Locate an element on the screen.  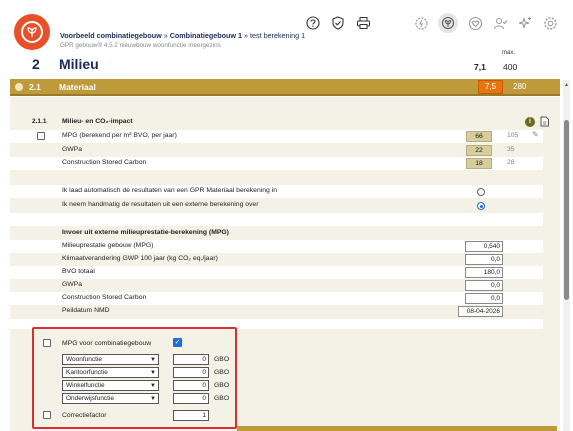
subsection-number: 2.1.1 is located at coordinates (39, 121).